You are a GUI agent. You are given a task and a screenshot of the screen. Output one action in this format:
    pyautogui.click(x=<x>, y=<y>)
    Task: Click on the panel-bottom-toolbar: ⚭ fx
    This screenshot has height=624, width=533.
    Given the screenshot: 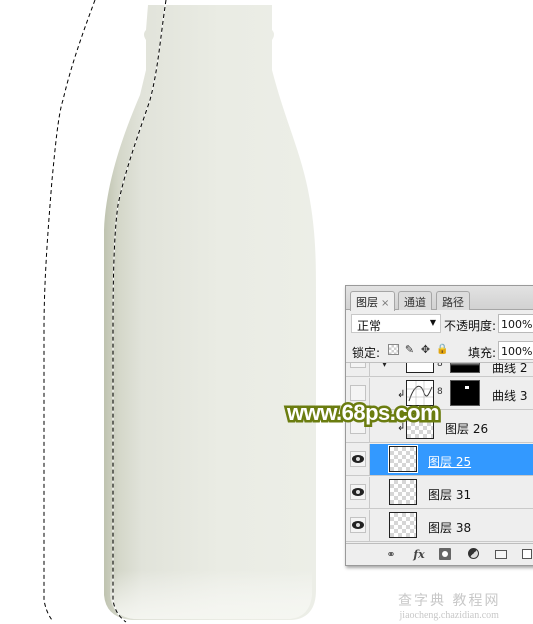 What is the action you would take?
    pyautogui.click(x=439, y=554)
    